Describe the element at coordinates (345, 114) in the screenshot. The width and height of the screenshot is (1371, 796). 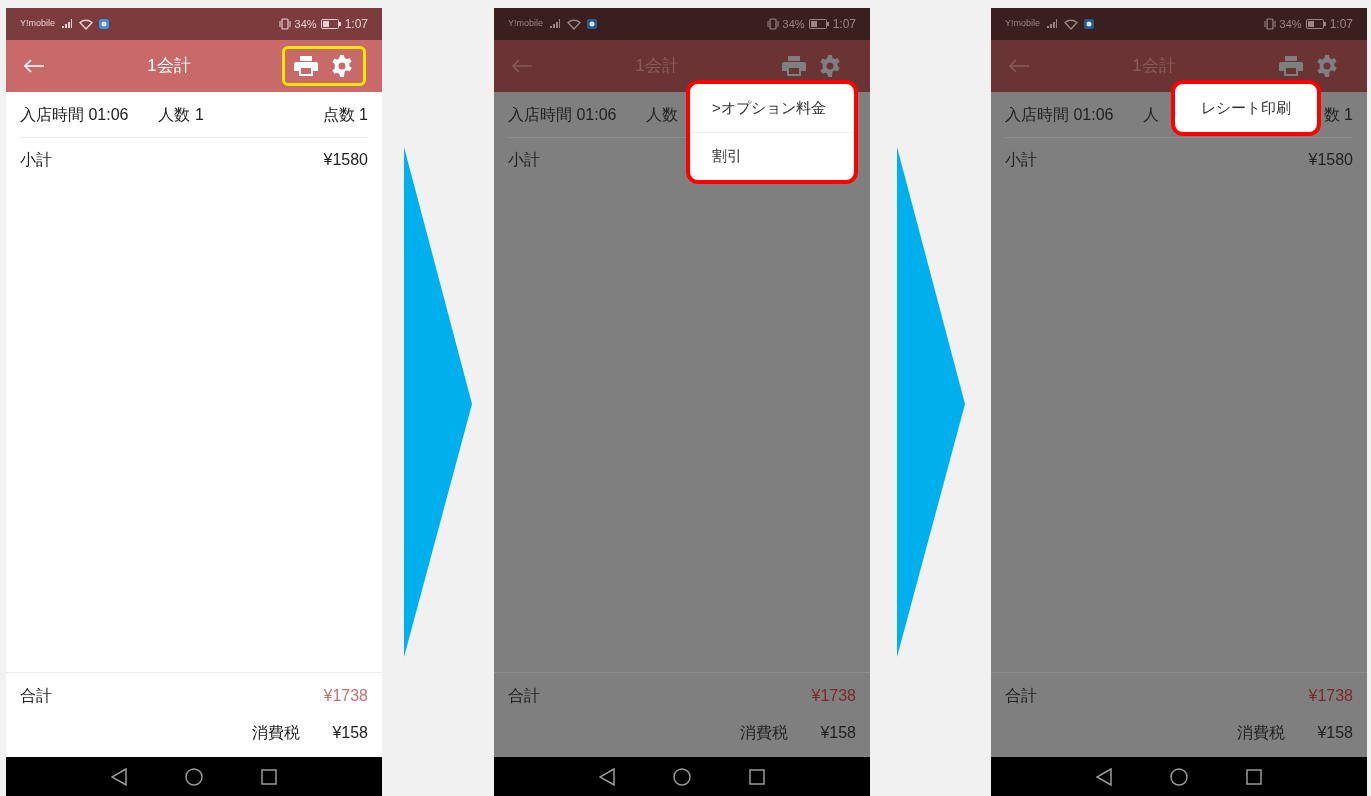
I see `item-count: 点数 1` at that location.